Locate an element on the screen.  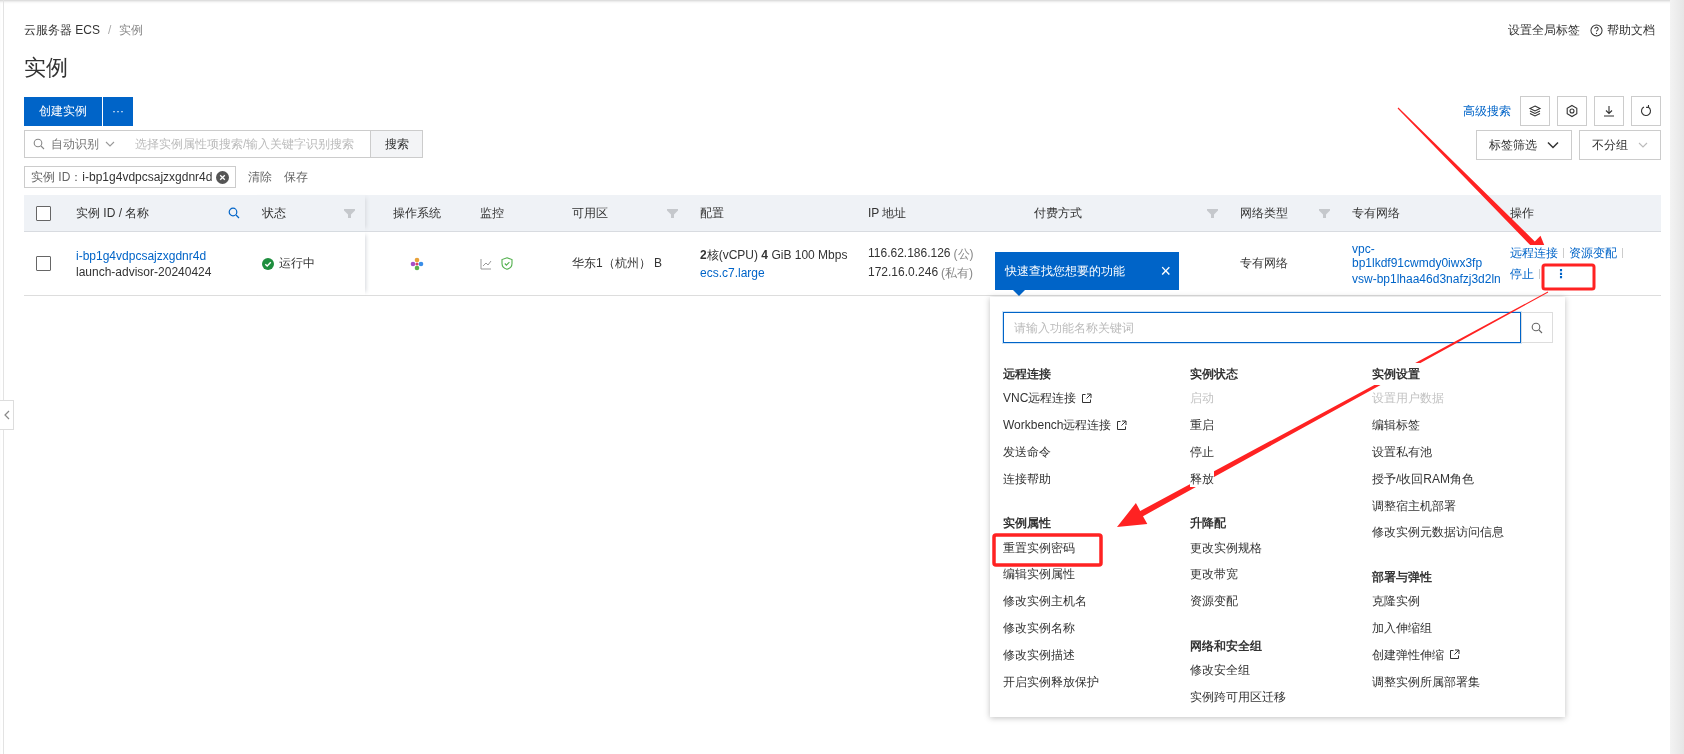
menu-item: 修改实例元数据访问信息 is located at coordinates (1438, 532).